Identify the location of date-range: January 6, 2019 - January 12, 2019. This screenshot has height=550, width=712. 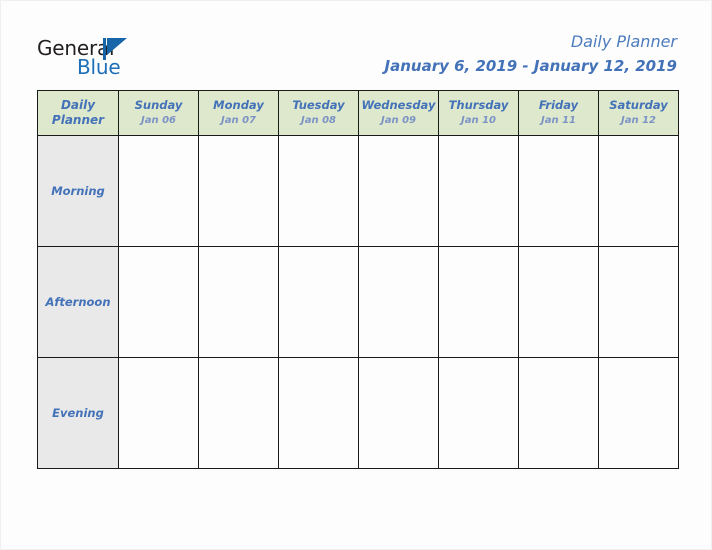
(530, 66).